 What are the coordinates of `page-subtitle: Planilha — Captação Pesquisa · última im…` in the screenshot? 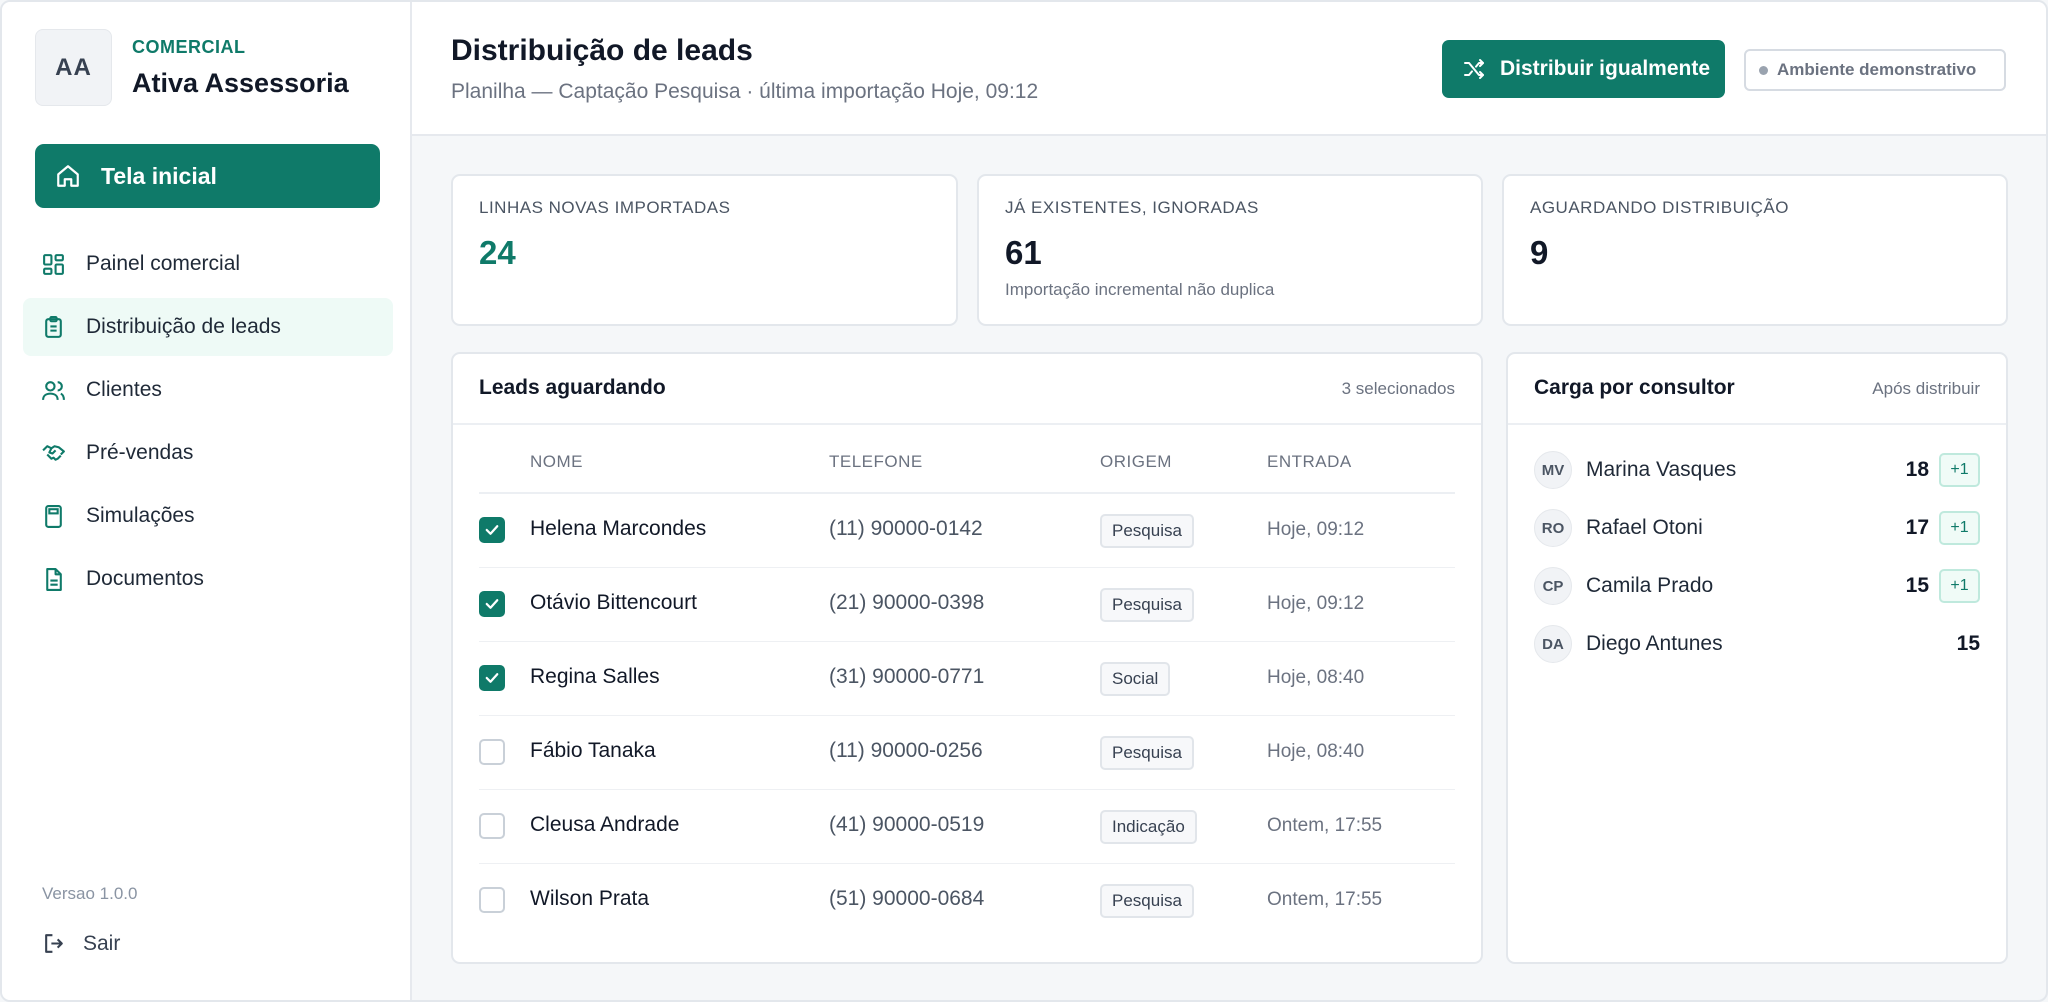 It's located at (745, 91).